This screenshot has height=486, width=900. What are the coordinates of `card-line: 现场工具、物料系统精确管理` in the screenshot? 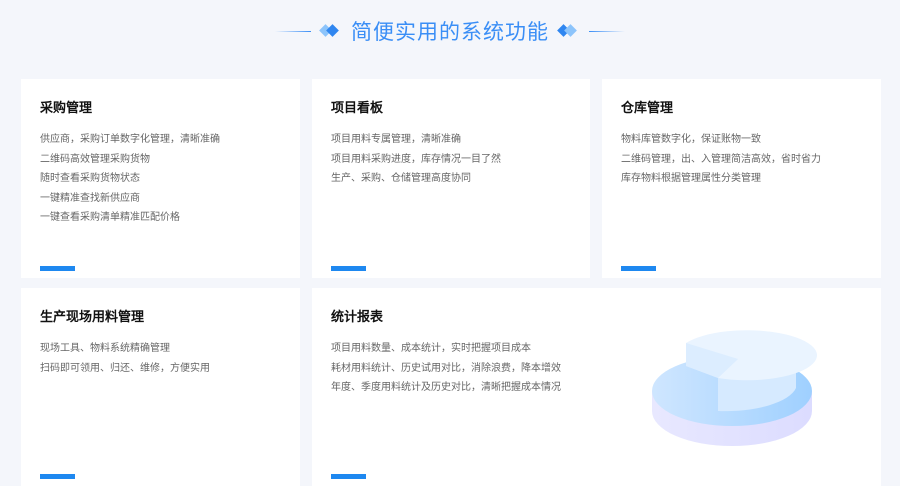 It's located at (105, 348).